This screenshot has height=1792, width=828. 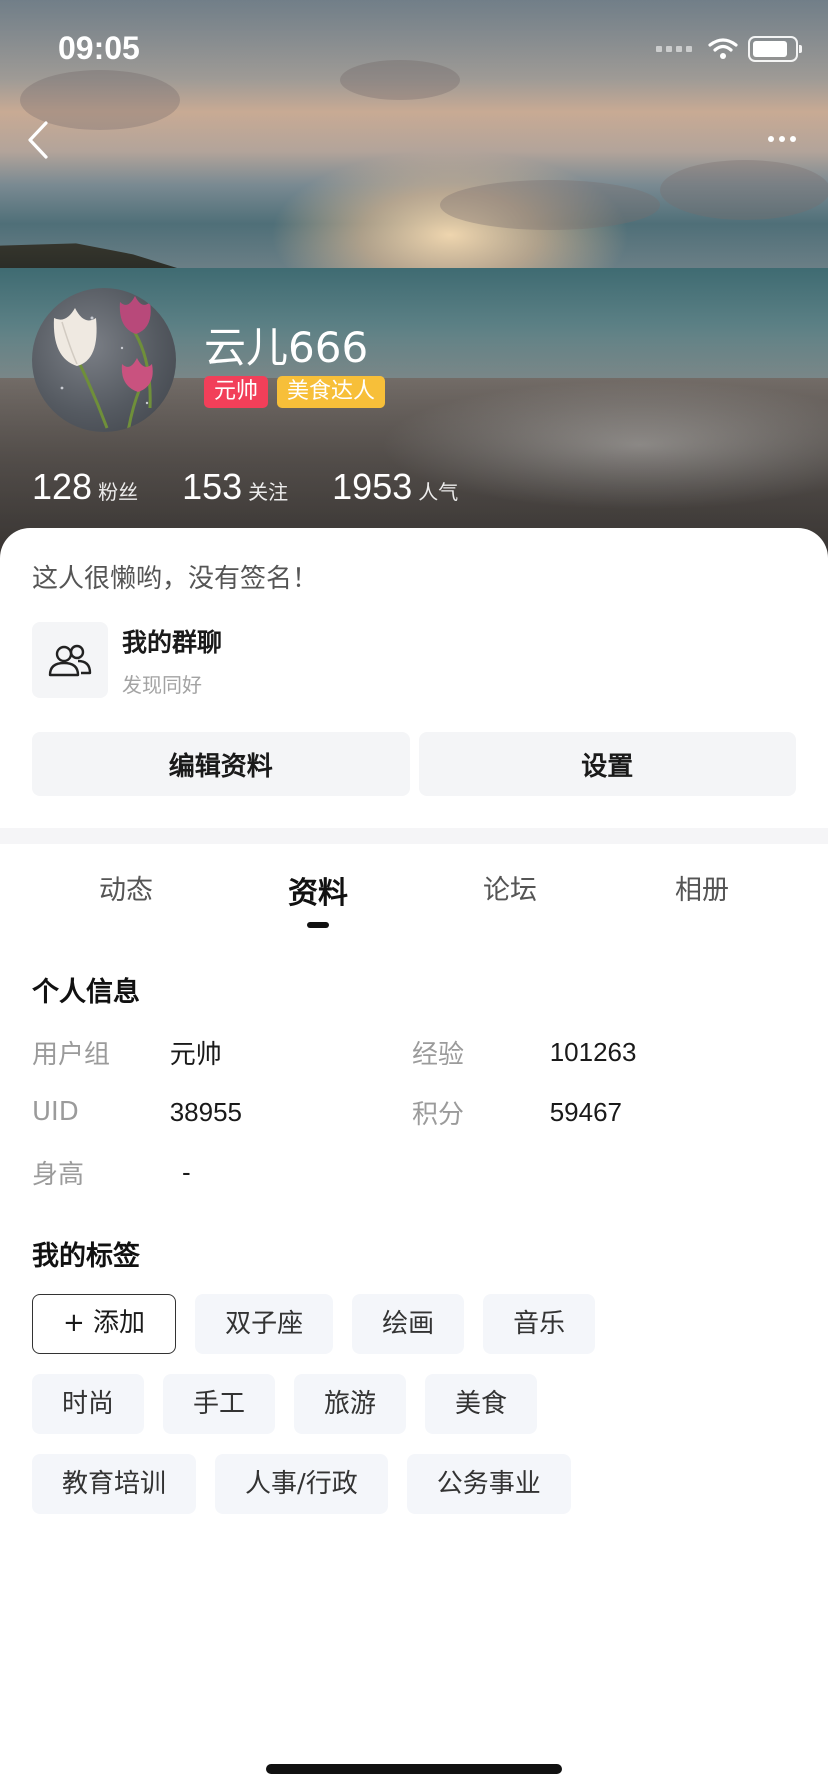 What do you see at coordinates (71, 1054) in the screenshot?
I see `info-label-user-group: 用户组` at bounding box center [71, 1054].